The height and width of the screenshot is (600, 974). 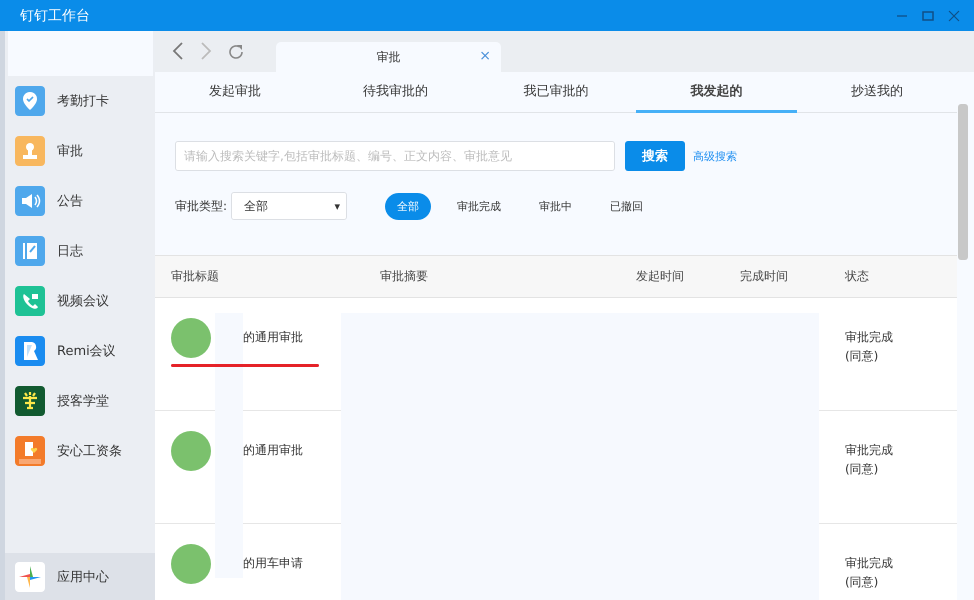 I want to click on sidebar-item: 日志, so click(x=80, y=251).